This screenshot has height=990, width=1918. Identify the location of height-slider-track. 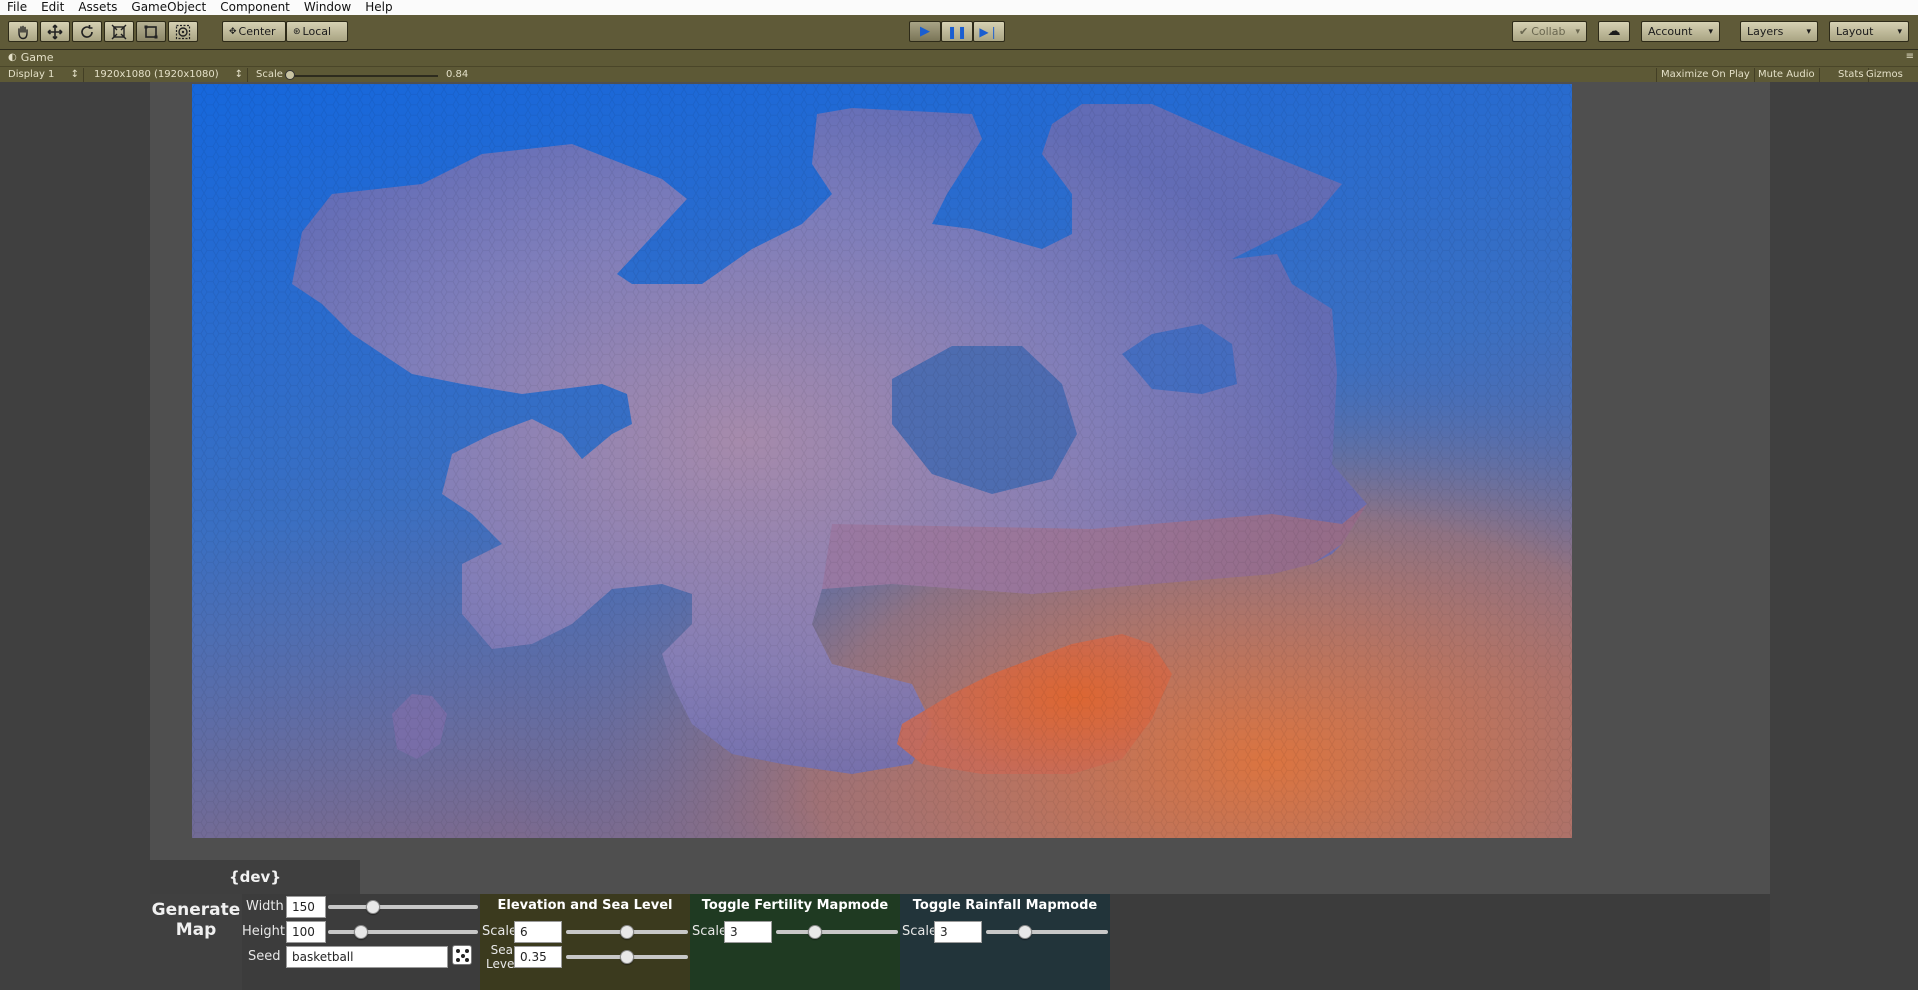
(403, 932).